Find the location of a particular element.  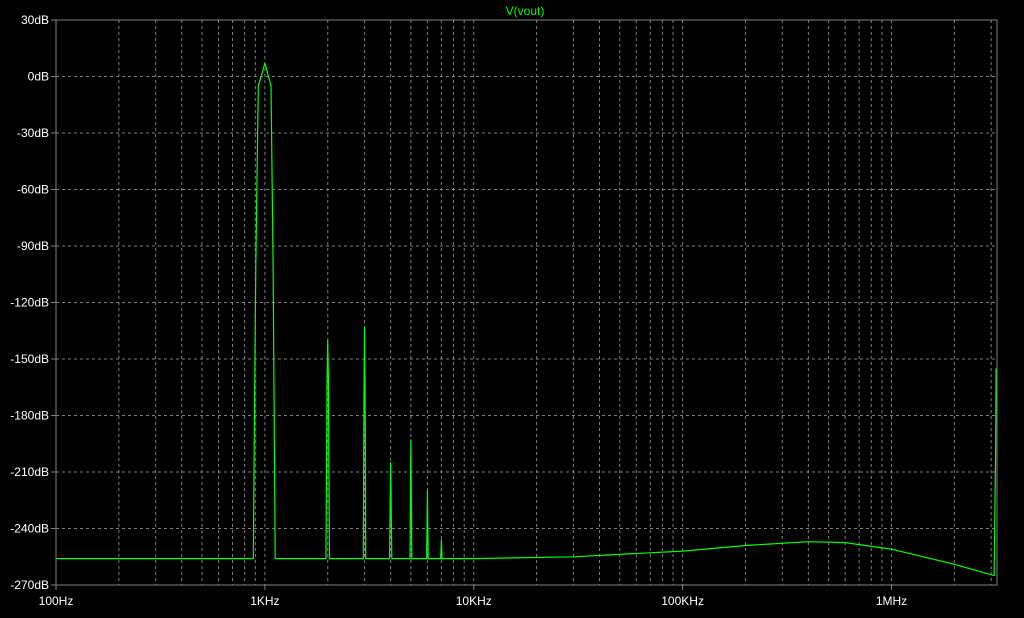

y-tick-label: -90dB is located at coordinates (33, 246).